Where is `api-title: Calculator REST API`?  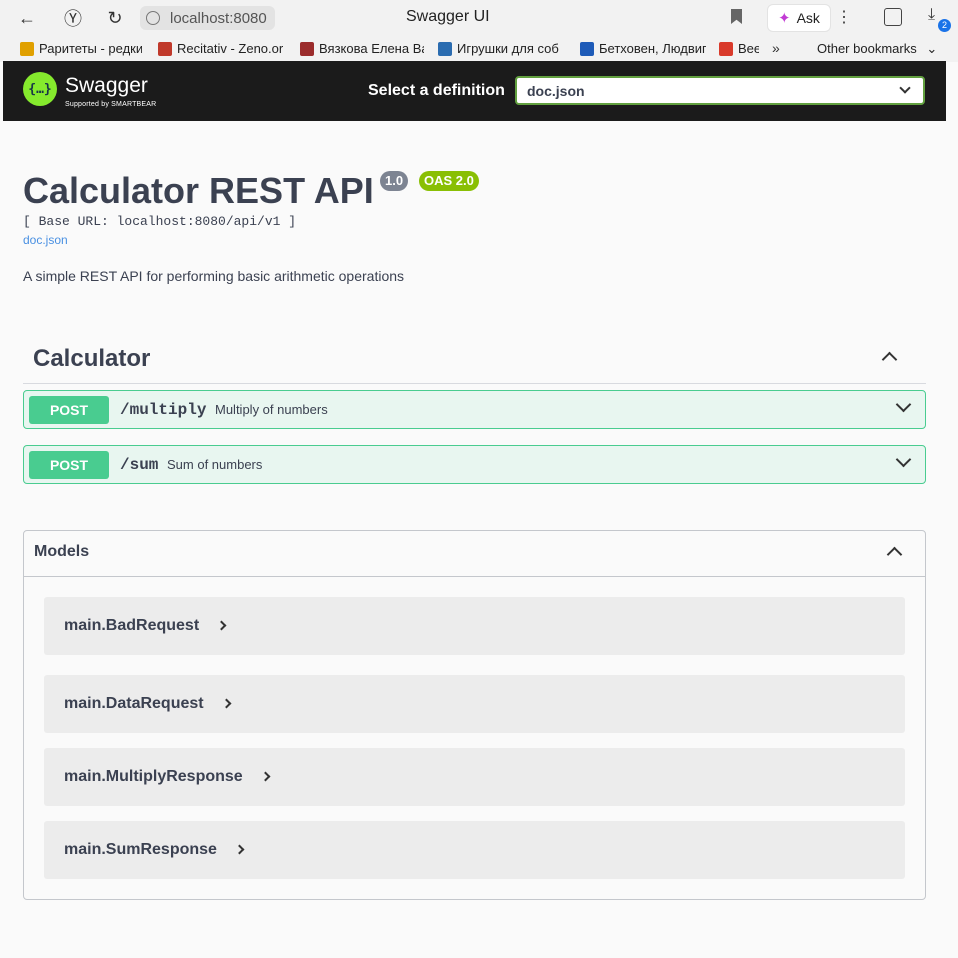 api-title: Calculator REST API is located at coordinates (198, 190).